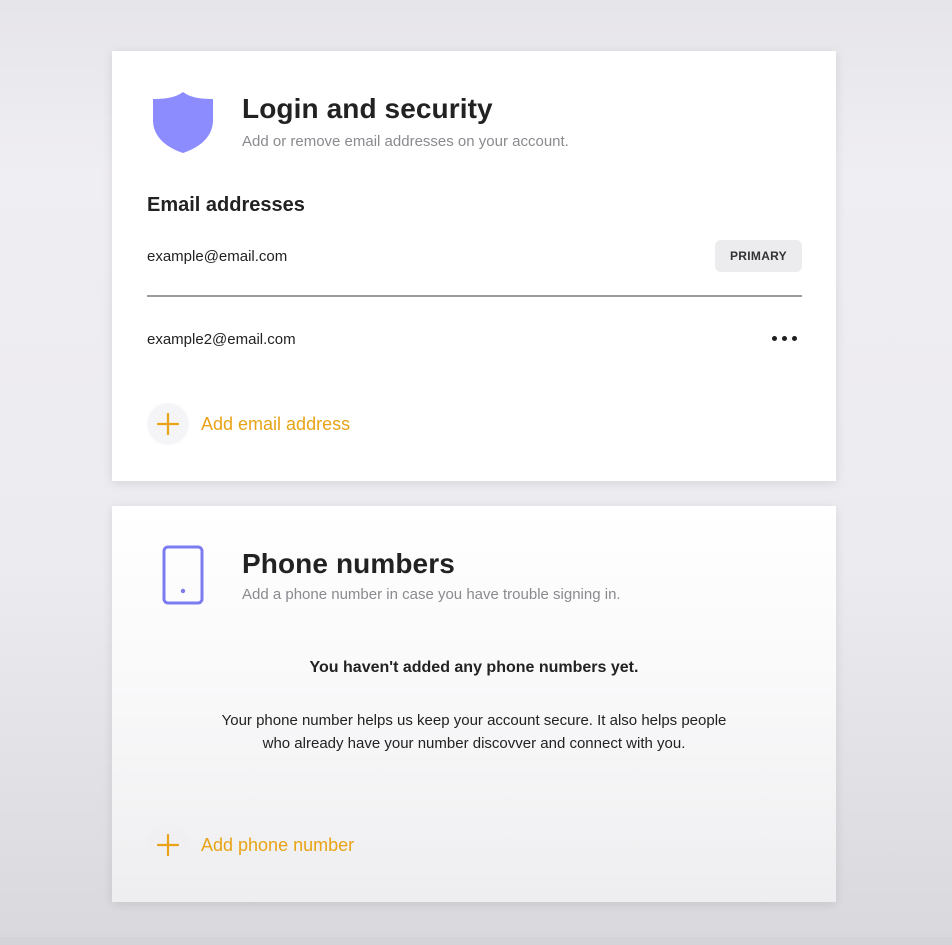  Describe the element at coordinates (221, 339) in the screenshot. I see `email-address-secondary: example2@email.com` at that location.